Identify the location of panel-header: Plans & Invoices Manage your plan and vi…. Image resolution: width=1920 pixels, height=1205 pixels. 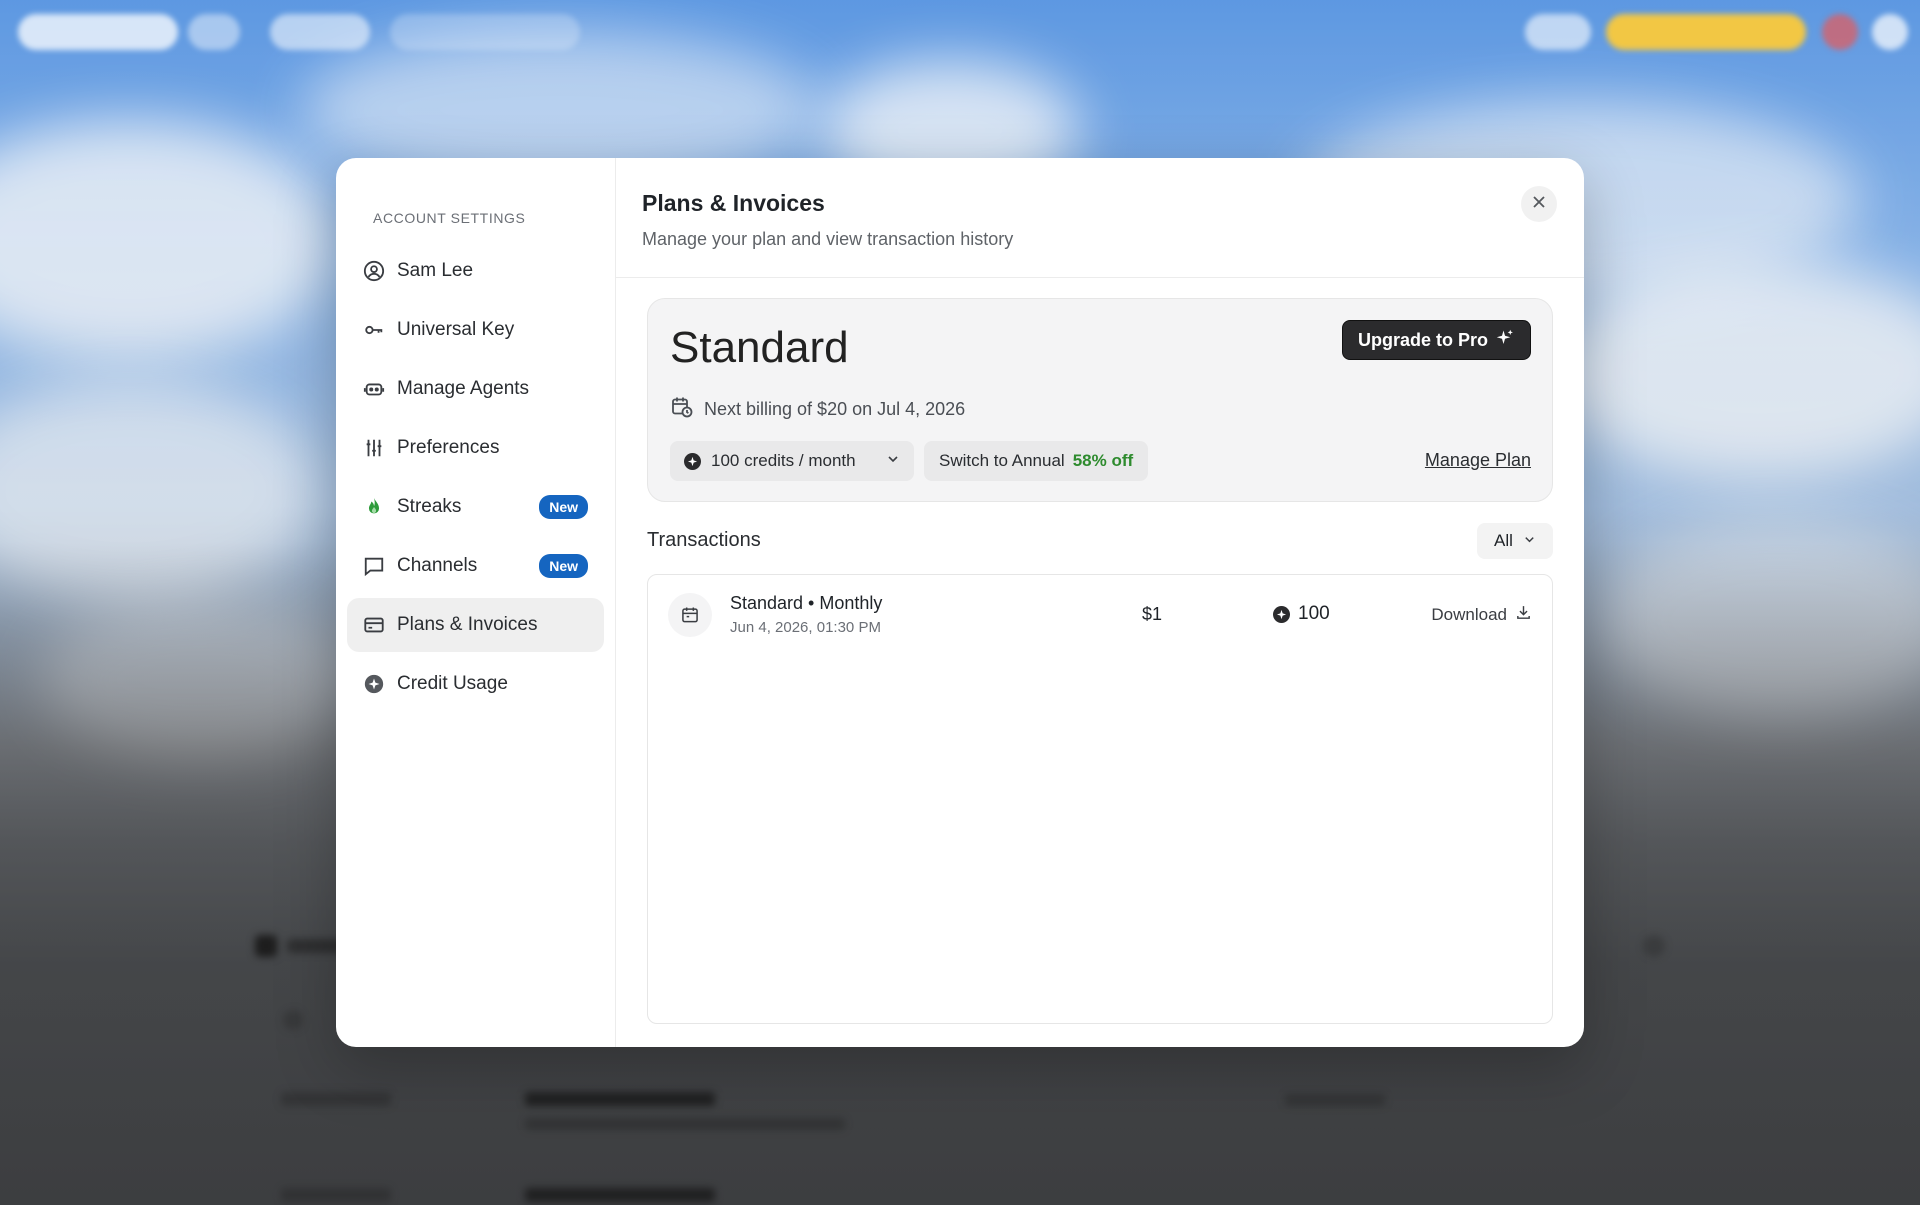
(1100, 218).